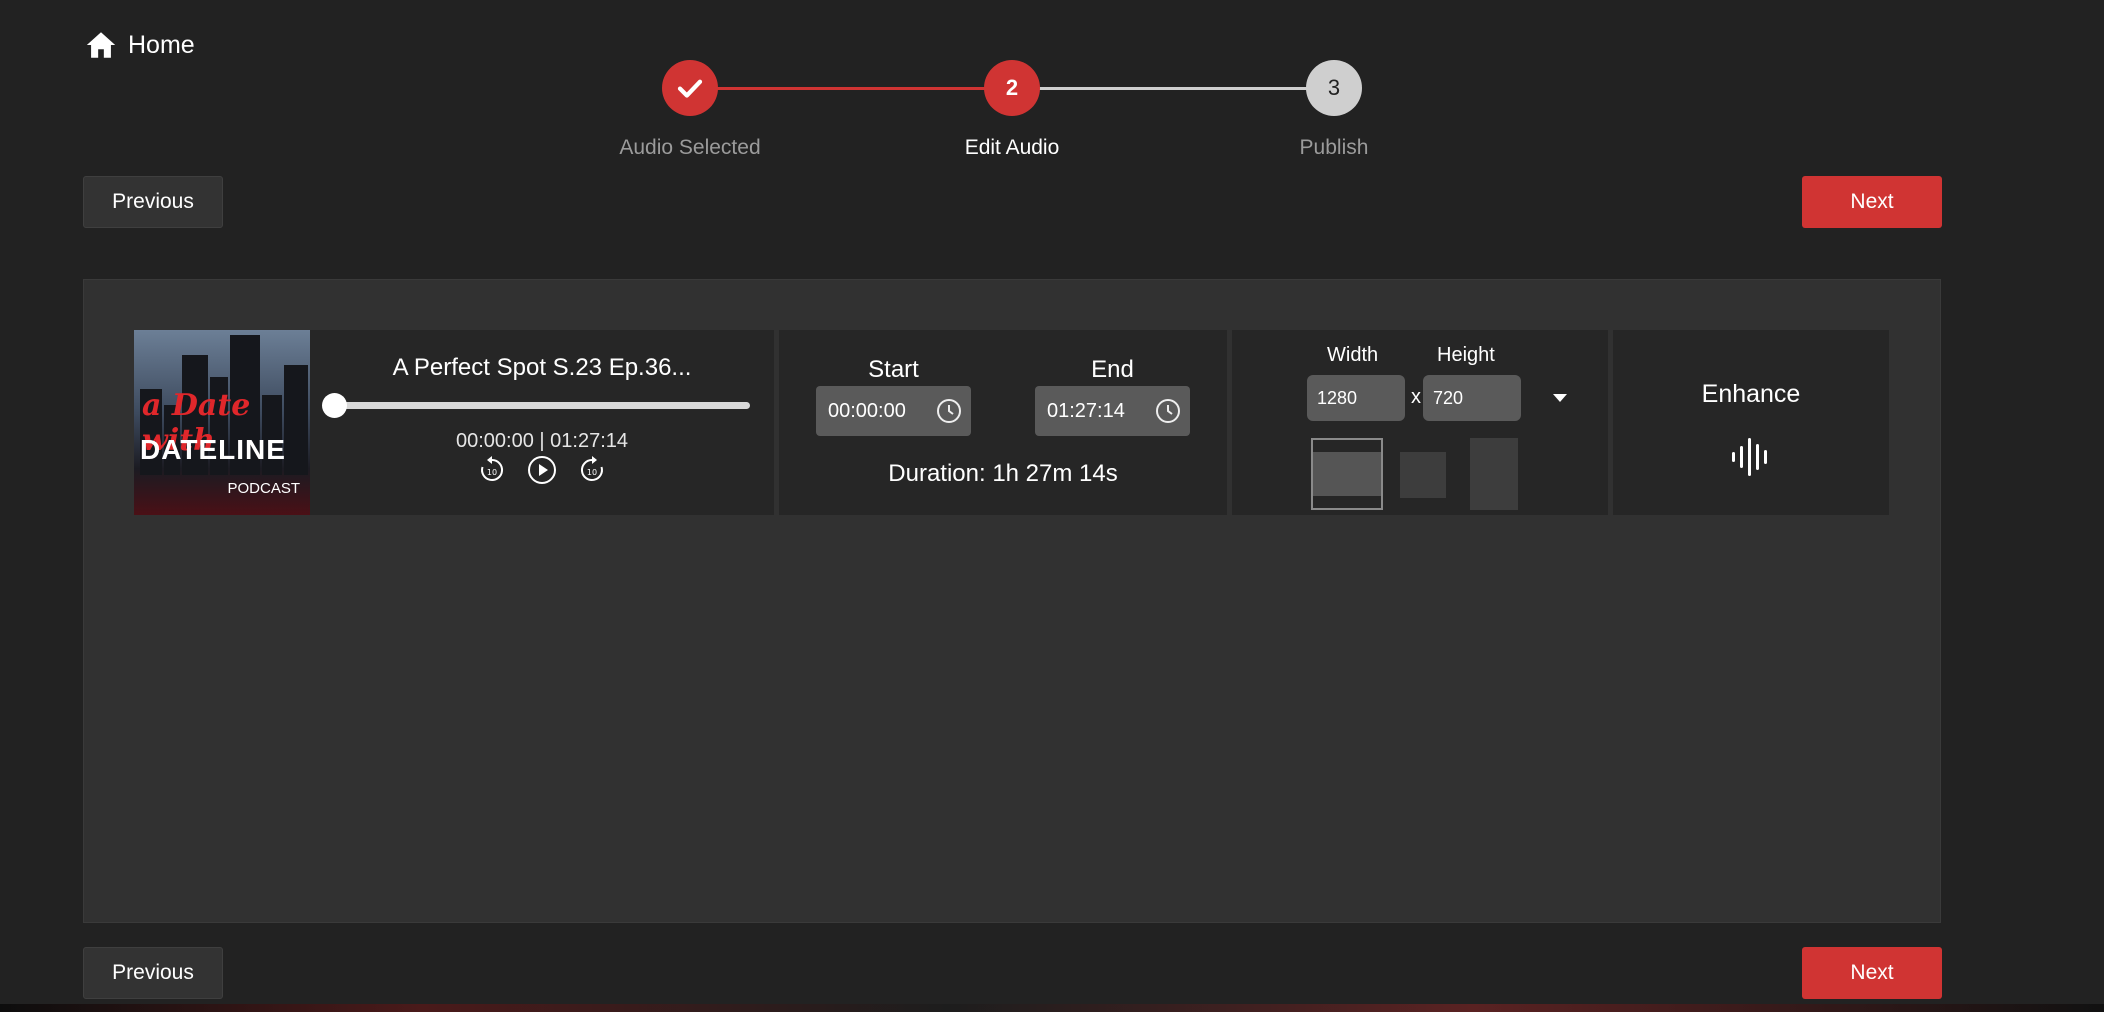  Describe the element at coordinates (1749, 457) in the screenshot. I see `waveform-icon` at that location.